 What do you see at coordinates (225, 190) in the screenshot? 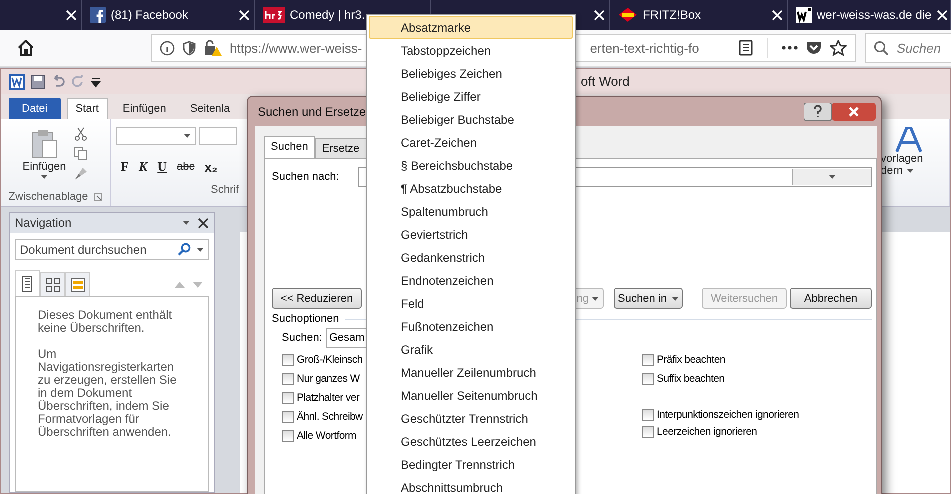
I see `group-label: Schrif` at bounding box center [225, 190].